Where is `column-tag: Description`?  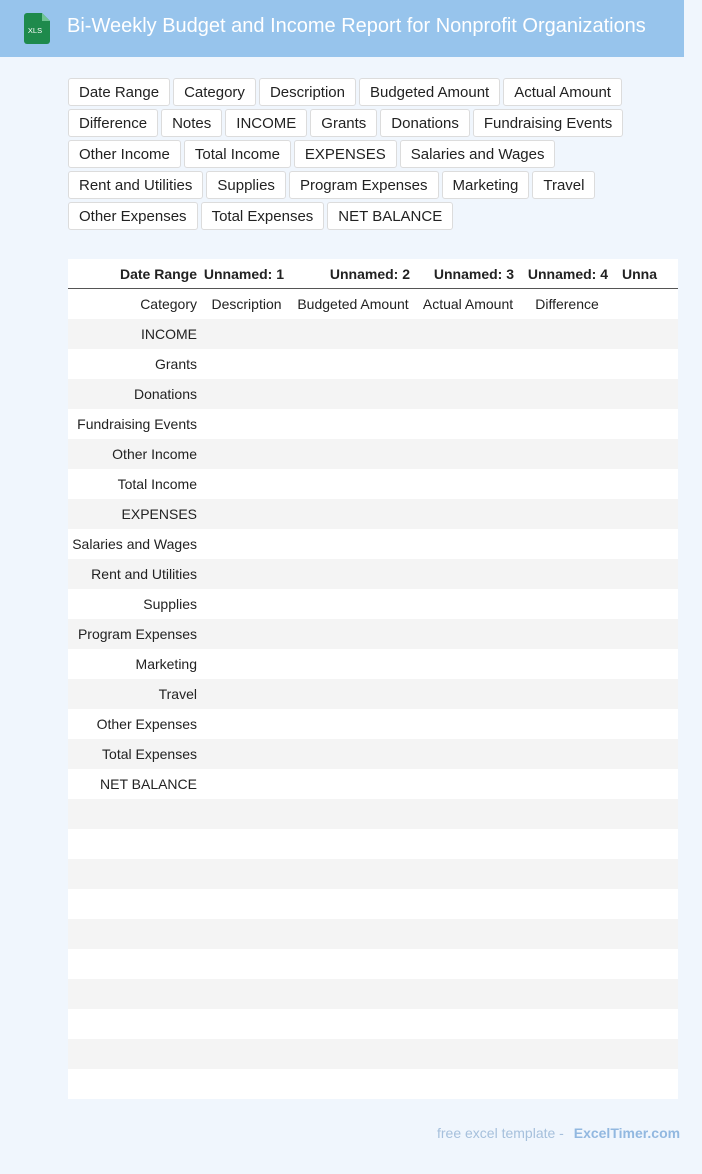
column-tag: Description is located at coordinates (307, 92).